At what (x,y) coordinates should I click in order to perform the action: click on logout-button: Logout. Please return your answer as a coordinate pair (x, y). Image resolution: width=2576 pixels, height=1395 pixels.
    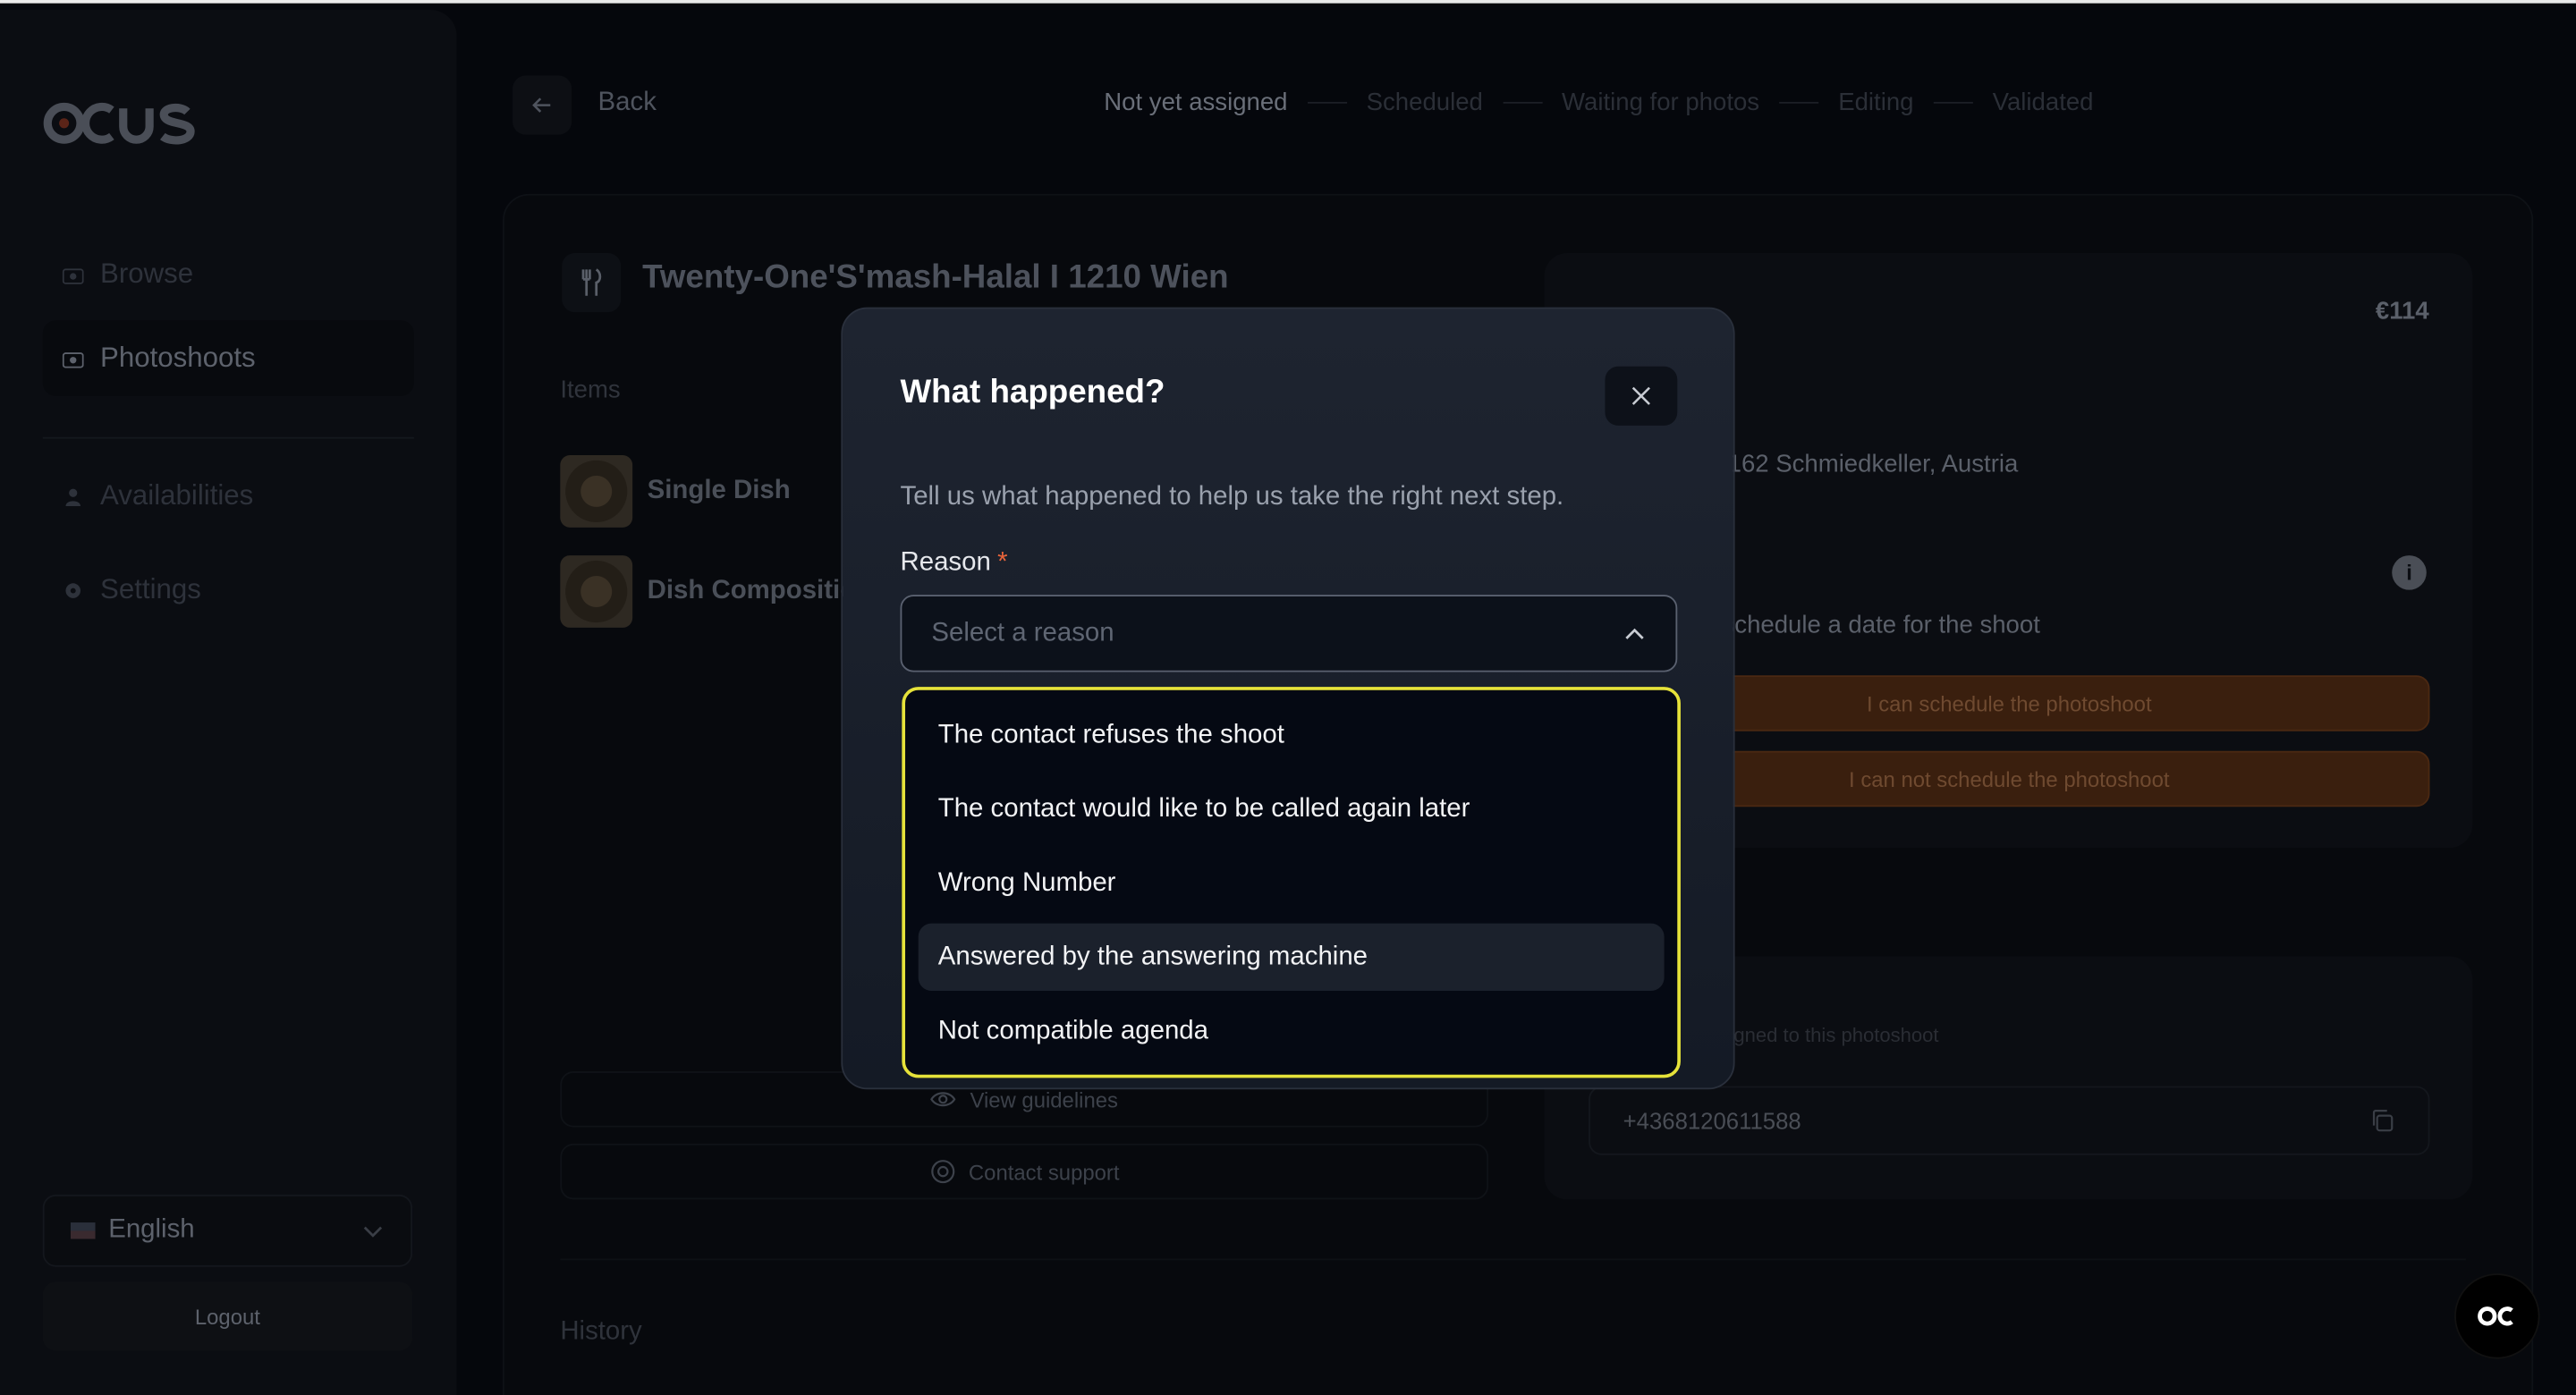
    Looking at the image, I should click on (227, 1316).